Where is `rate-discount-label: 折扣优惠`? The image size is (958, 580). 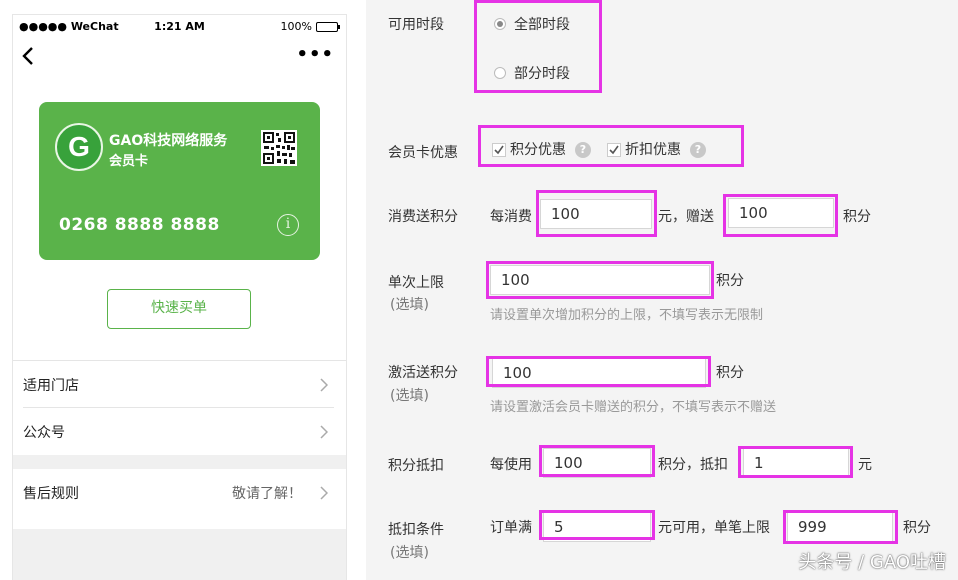
rate-discount-label: 折扣优惠 is located at coordinates (653, 149).